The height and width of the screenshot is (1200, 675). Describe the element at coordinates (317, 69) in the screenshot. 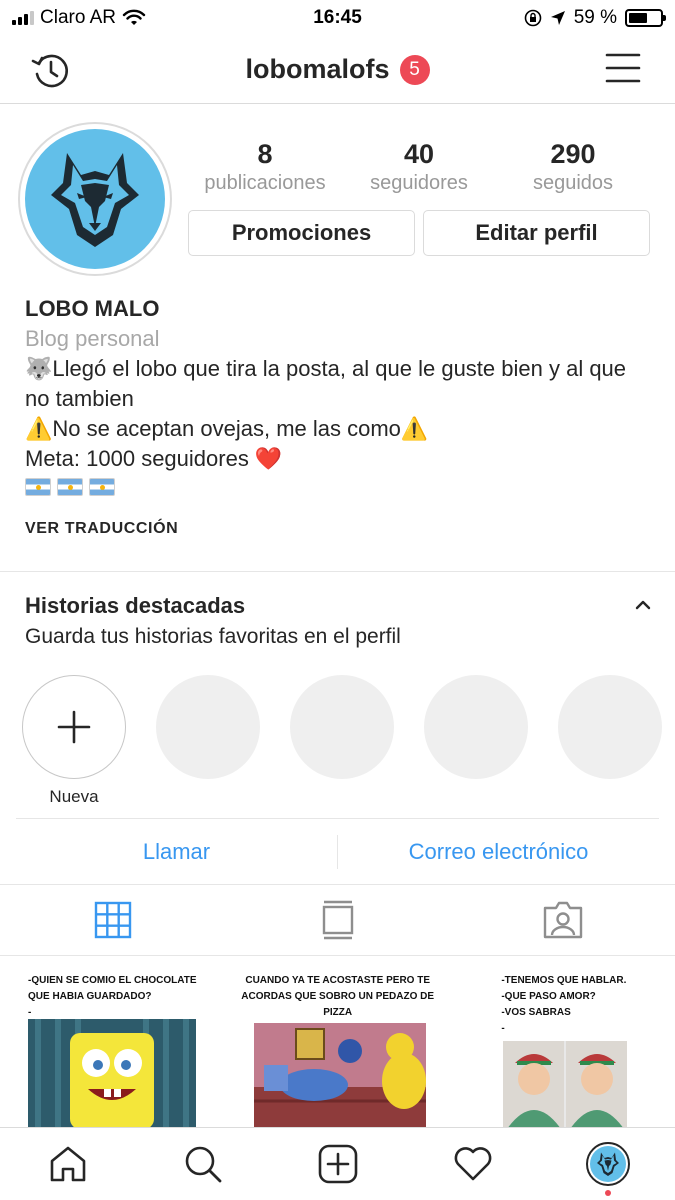

I see `profile-username: lobomalofs` at that location.